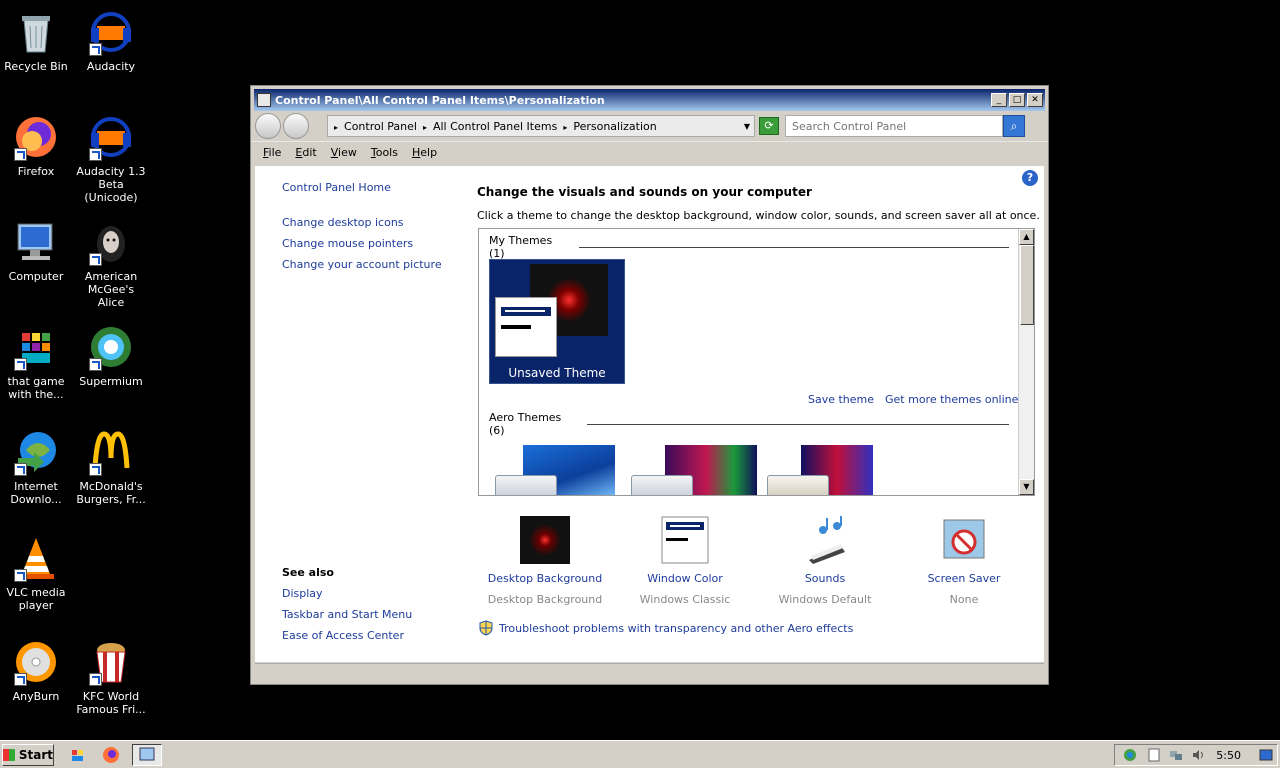  I want to click on firefox-icon, so click(36, 137).